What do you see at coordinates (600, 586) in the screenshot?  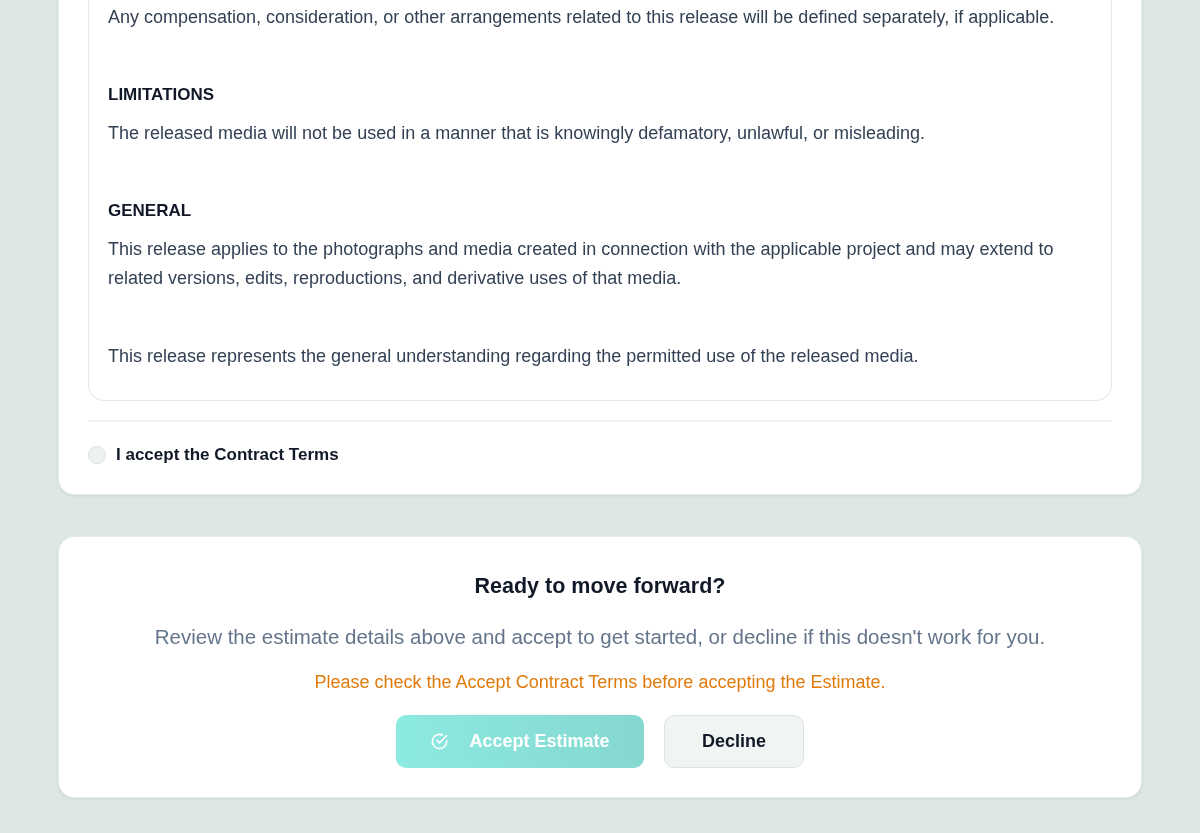 I see `cta-title: Ready to move forward?` at bounding box center [600, 586].